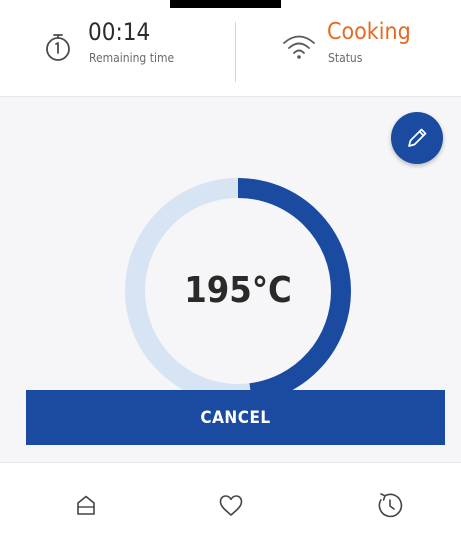  Describe the element at coordinates (235, 52) in the screenshot. I see `header-divider` at that location.